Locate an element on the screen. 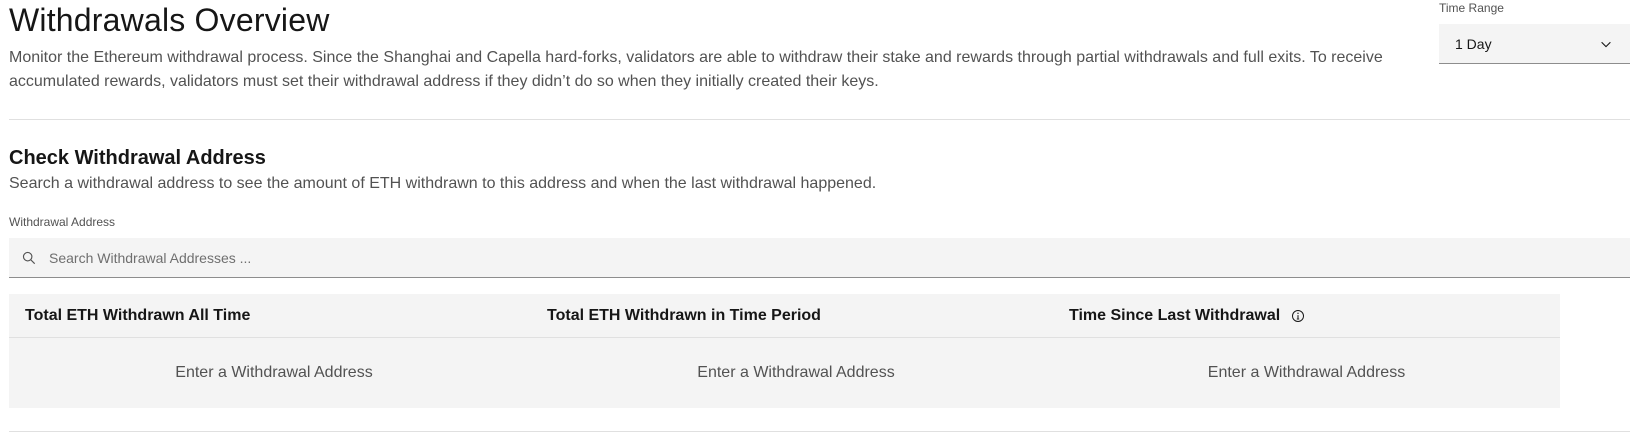 Image resolution: width=1639 pixels, height=439 pixels. section-divider is located at coordinates (819, 119).